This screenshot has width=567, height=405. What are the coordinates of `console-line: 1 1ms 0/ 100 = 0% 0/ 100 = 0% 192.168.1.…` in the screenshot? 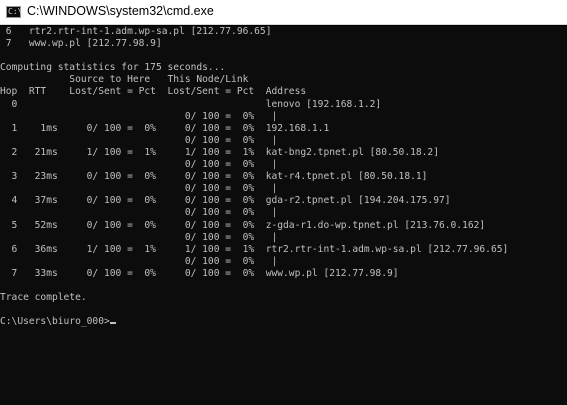 It's located at (165, 128).